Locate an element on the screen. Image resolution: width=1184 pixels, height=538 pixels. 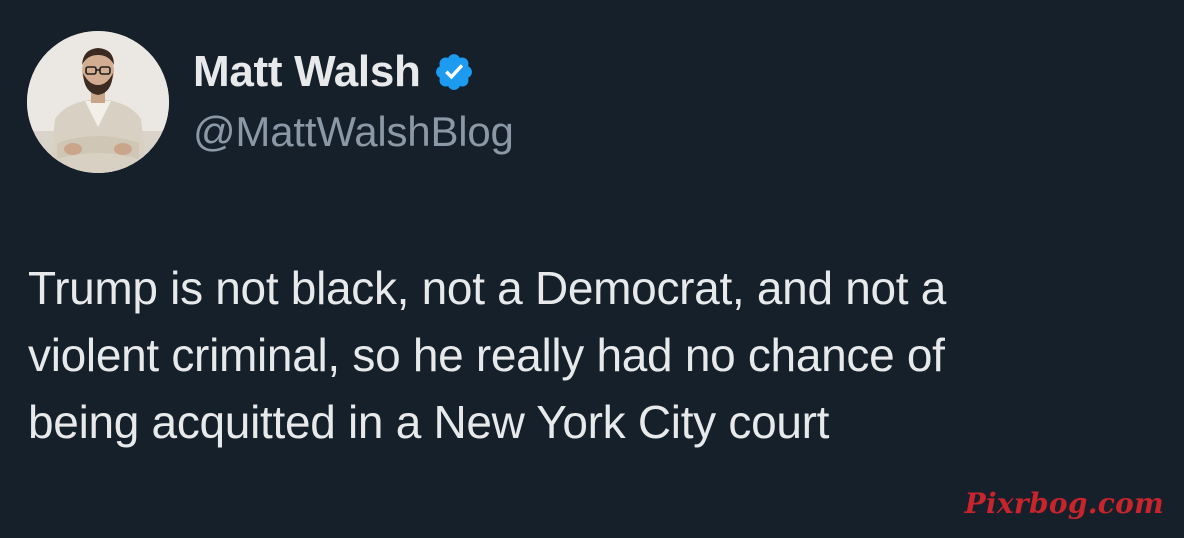
tweet-text-line: being acquitted in a New York City court is located at coordinates (429, 422).